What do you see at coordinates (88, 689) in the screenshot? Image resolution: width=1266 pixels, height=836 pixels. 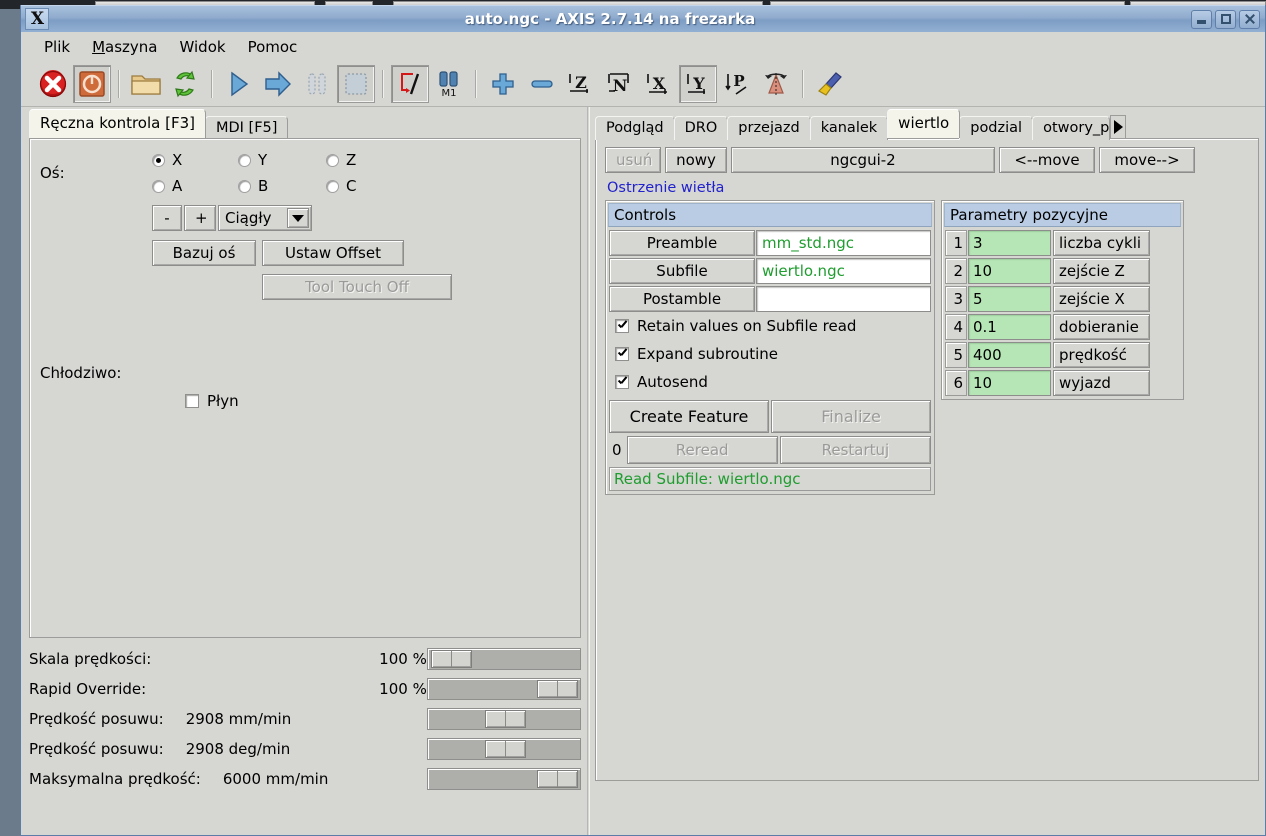 I see `slider-label-1: Rapid Override:` at bounding box center [88, 689].